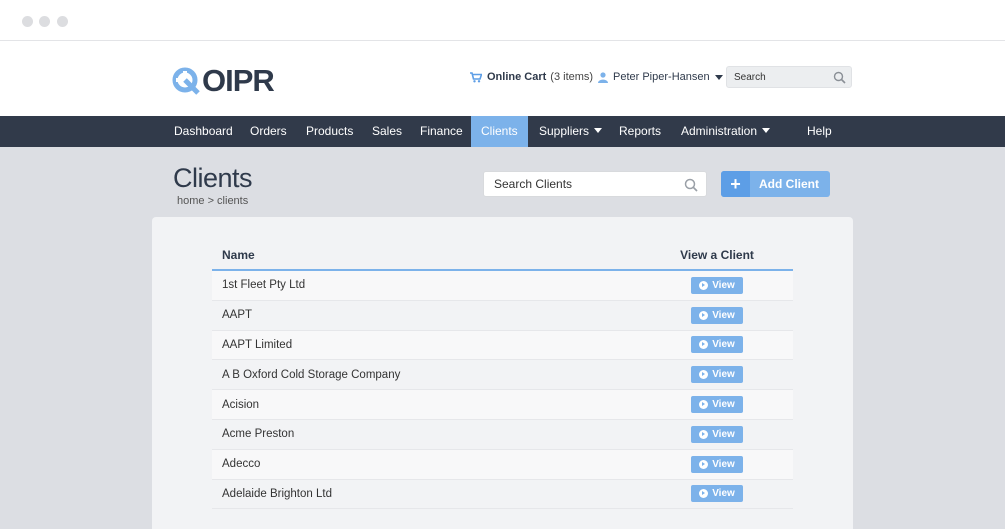 The width and height of the screenshot is (1005, 529). What do you see at coordinates (517, 77) in the screenshot?
I see `cart-label: Online Cart` at bounding box center [517, 77].